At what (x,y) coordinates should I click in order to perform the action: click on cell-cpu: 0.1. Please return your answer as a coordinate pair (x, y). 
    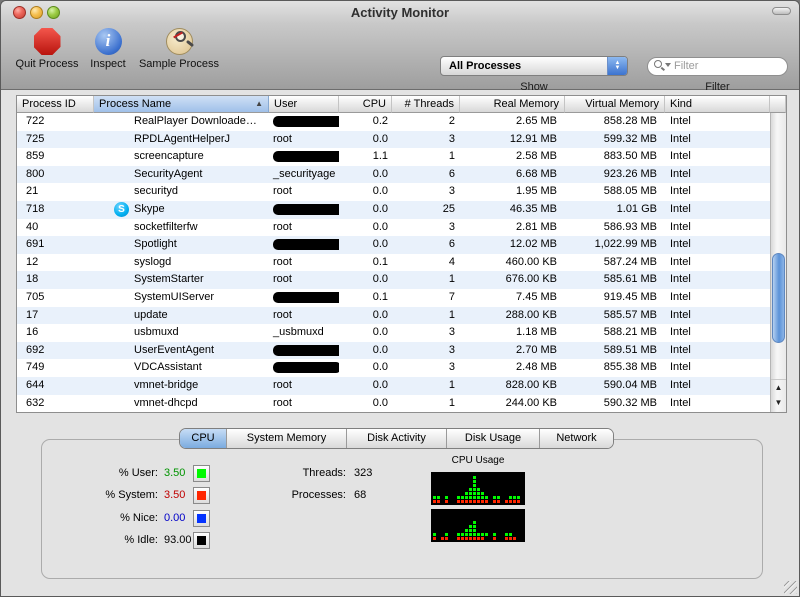
    Looking at the image, I should click on (380, 296).